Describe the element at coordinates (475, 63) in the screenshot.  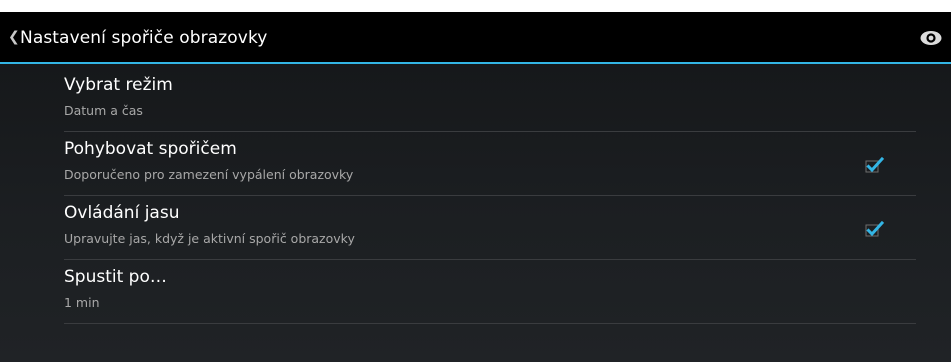
I see `action-bar-divider` at that location.